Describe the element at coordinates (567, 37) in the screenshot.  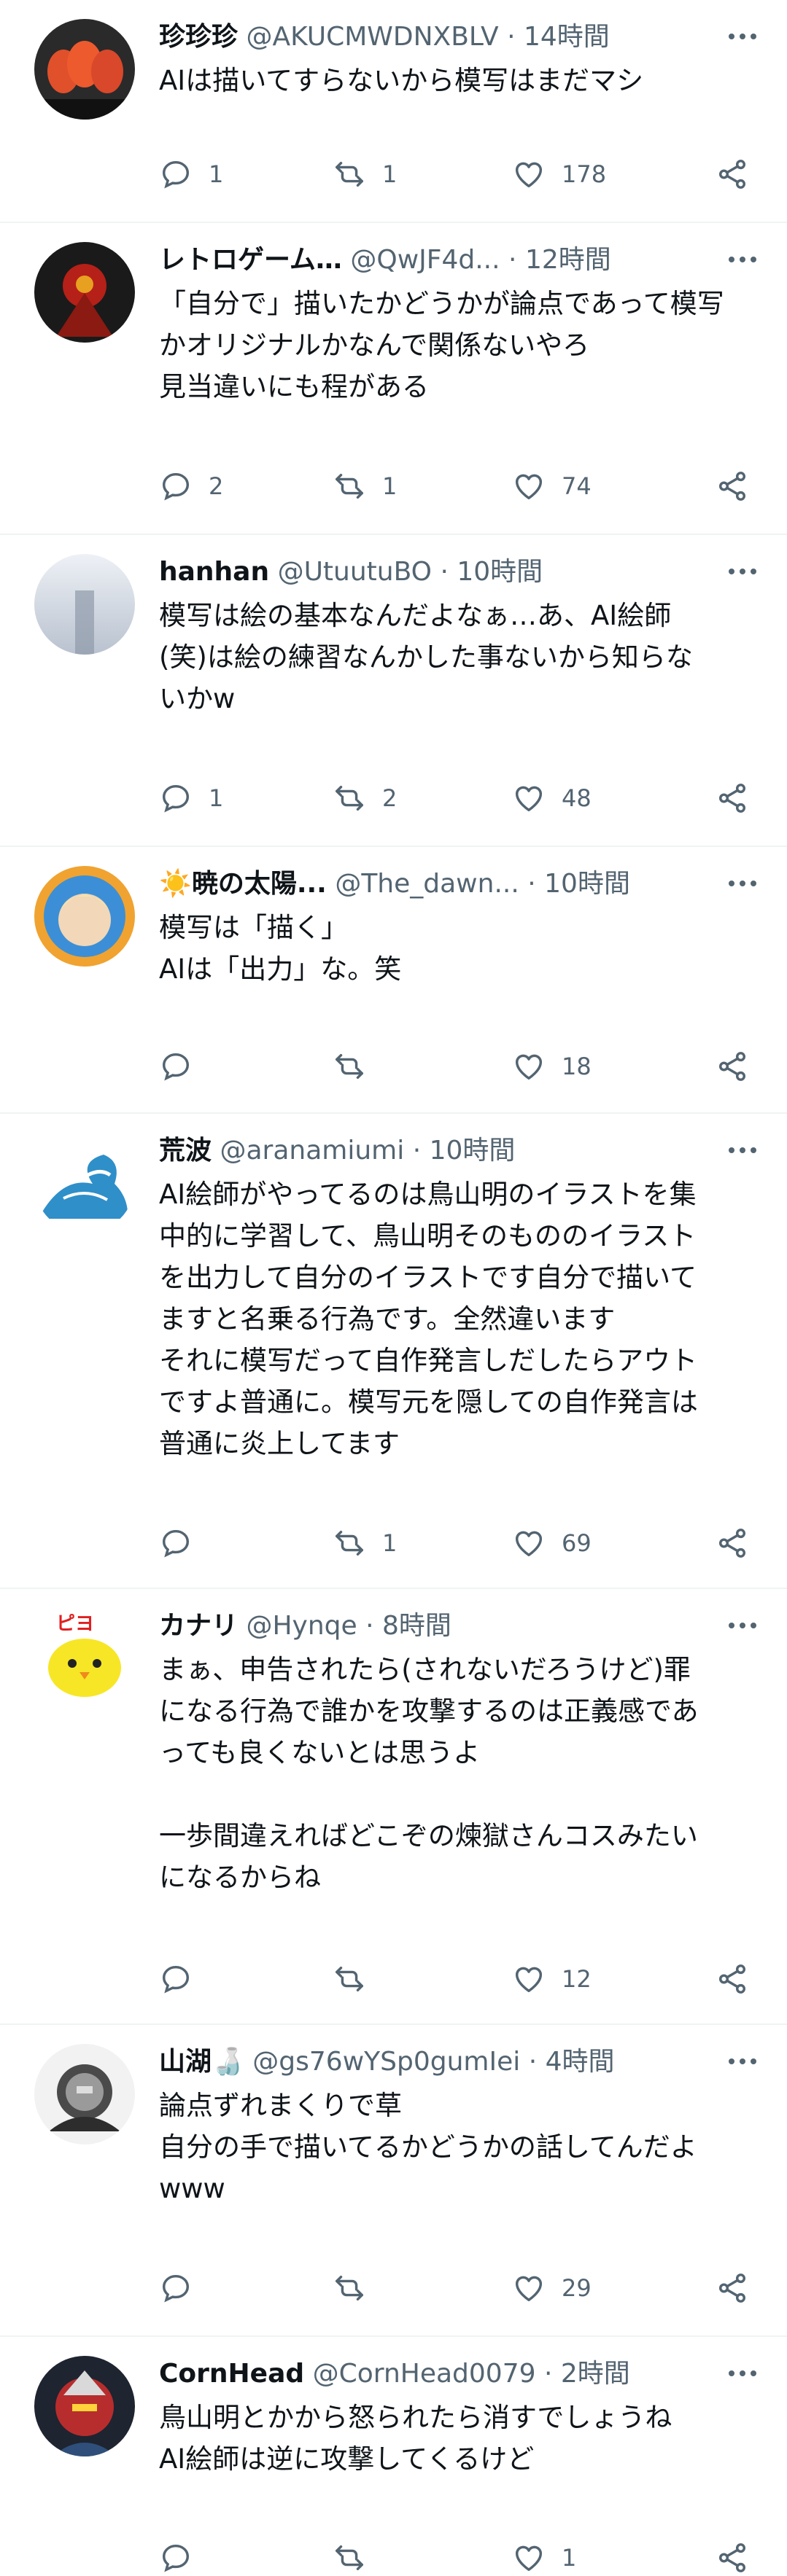
I see `timestamp: 14時間` at that location.